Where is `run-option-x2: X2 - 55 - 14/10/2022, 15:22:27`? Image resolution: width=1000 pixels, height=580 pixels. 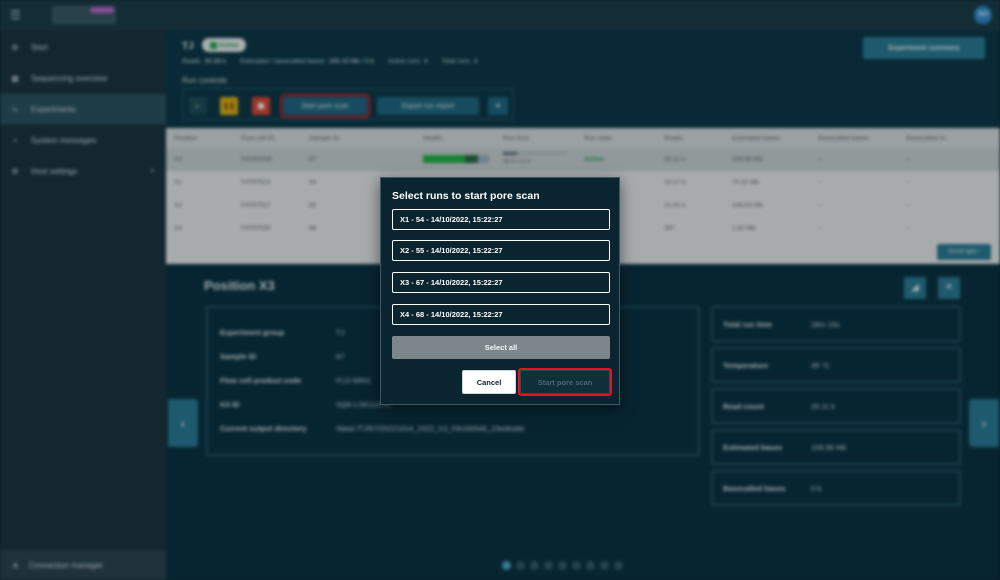 run-option-x2: X2 - 55 - 14/10/2022, 15:22:27 is located at coordinates (501, 250).